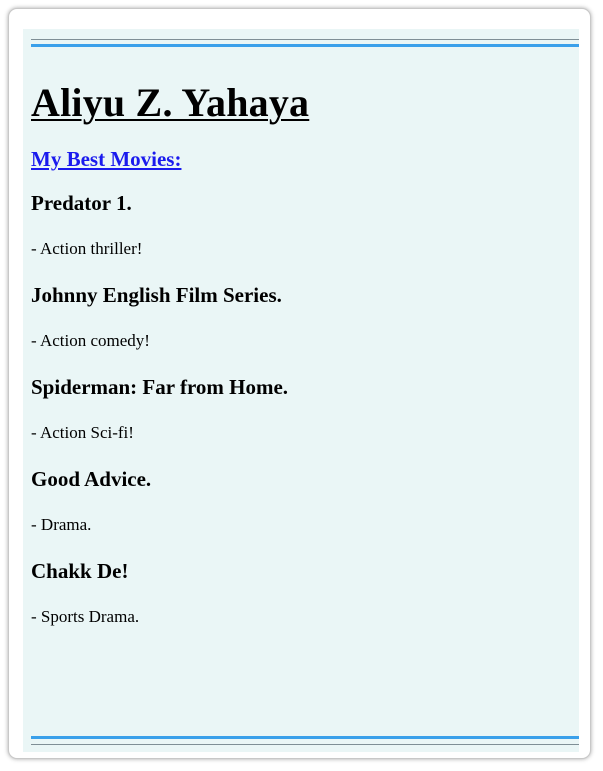 The height and width of the screenshot is (771, 603). I want to click on list-item: Good Advice. - Drama., so click(301, 501).